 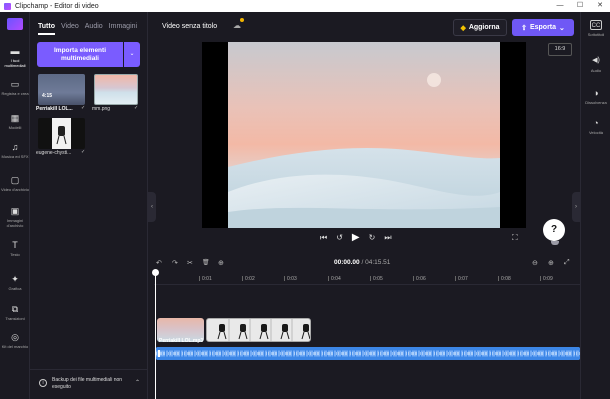 What do you see at coordinates (206, 262) in the screenshot?
I see `delete-icon: 🗑` at bounding box center [206, 262].